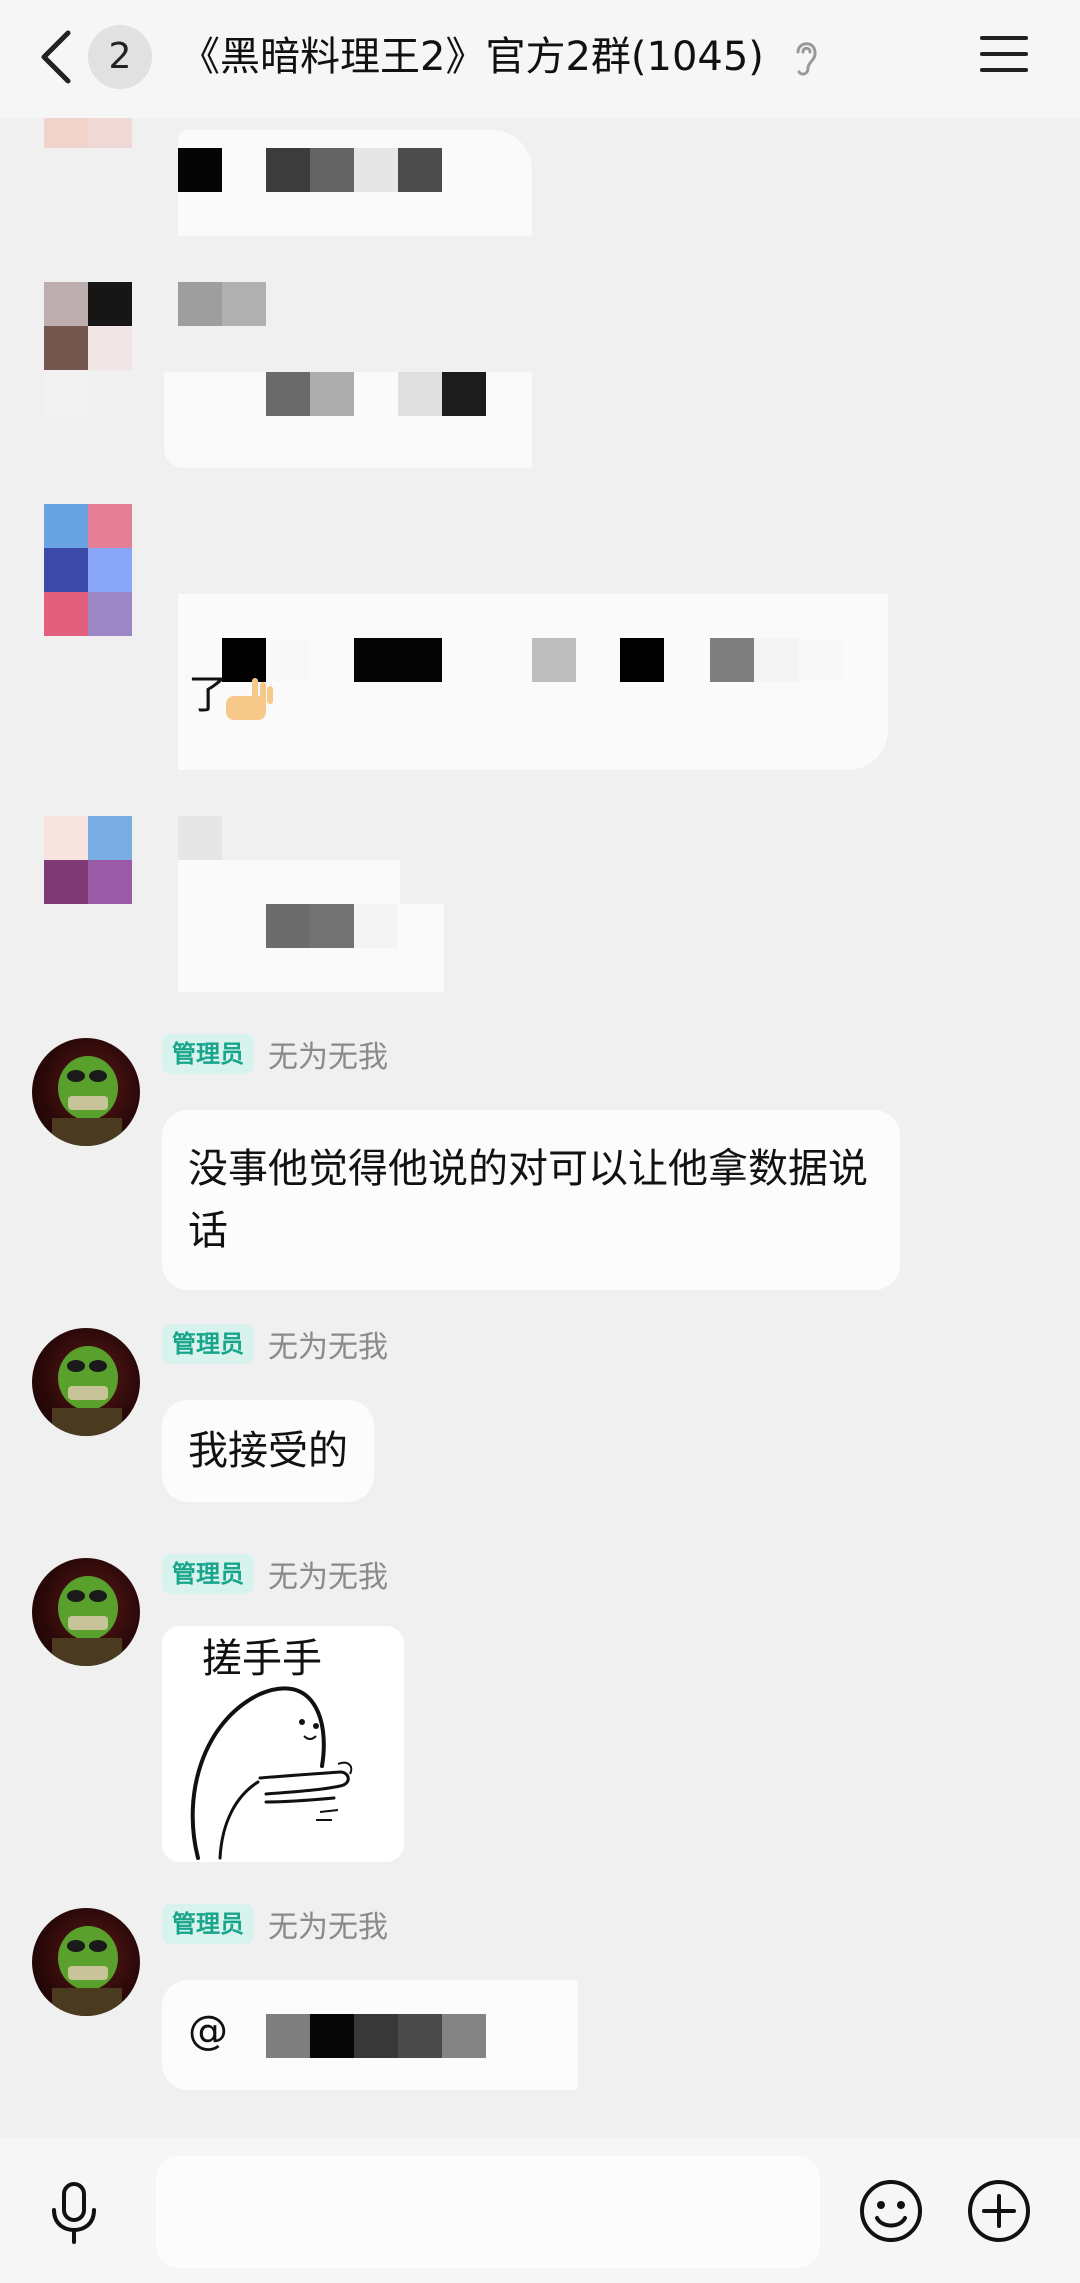 The width and height of the screenshot is (1080, 2283). What do you see at coordinates (806, 59) in the screenshot?
I see `ear-icon` at bounding box center [806, 59].